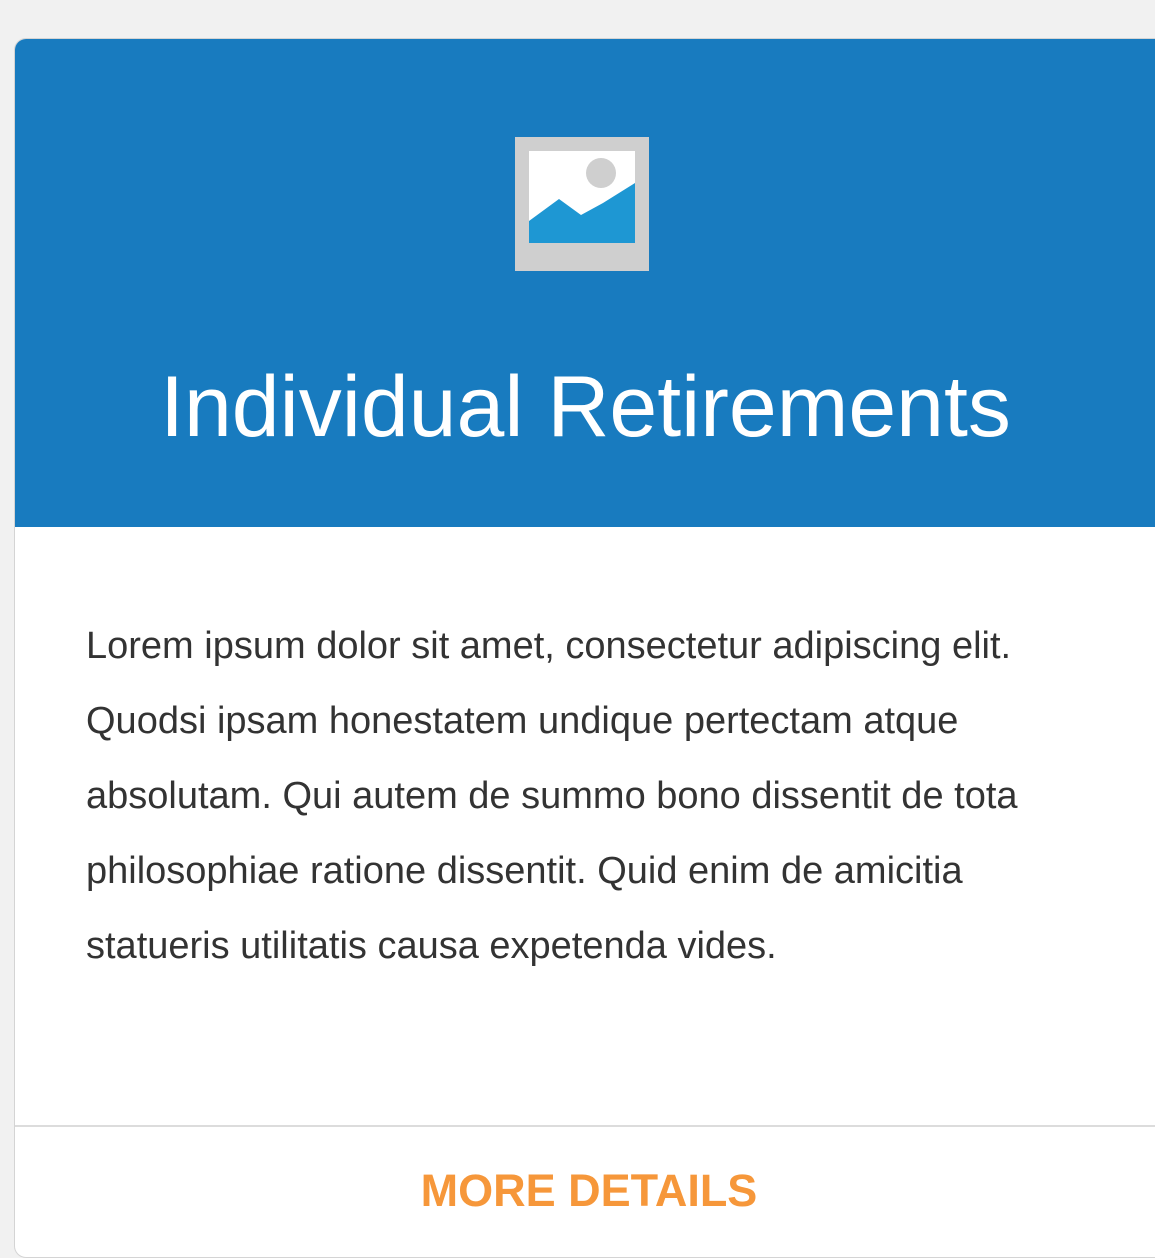  What do you see at coordinates (585, 407) in the screenshot?
I see `card-title: Individual Retirements` at bounding box center [585, 407].